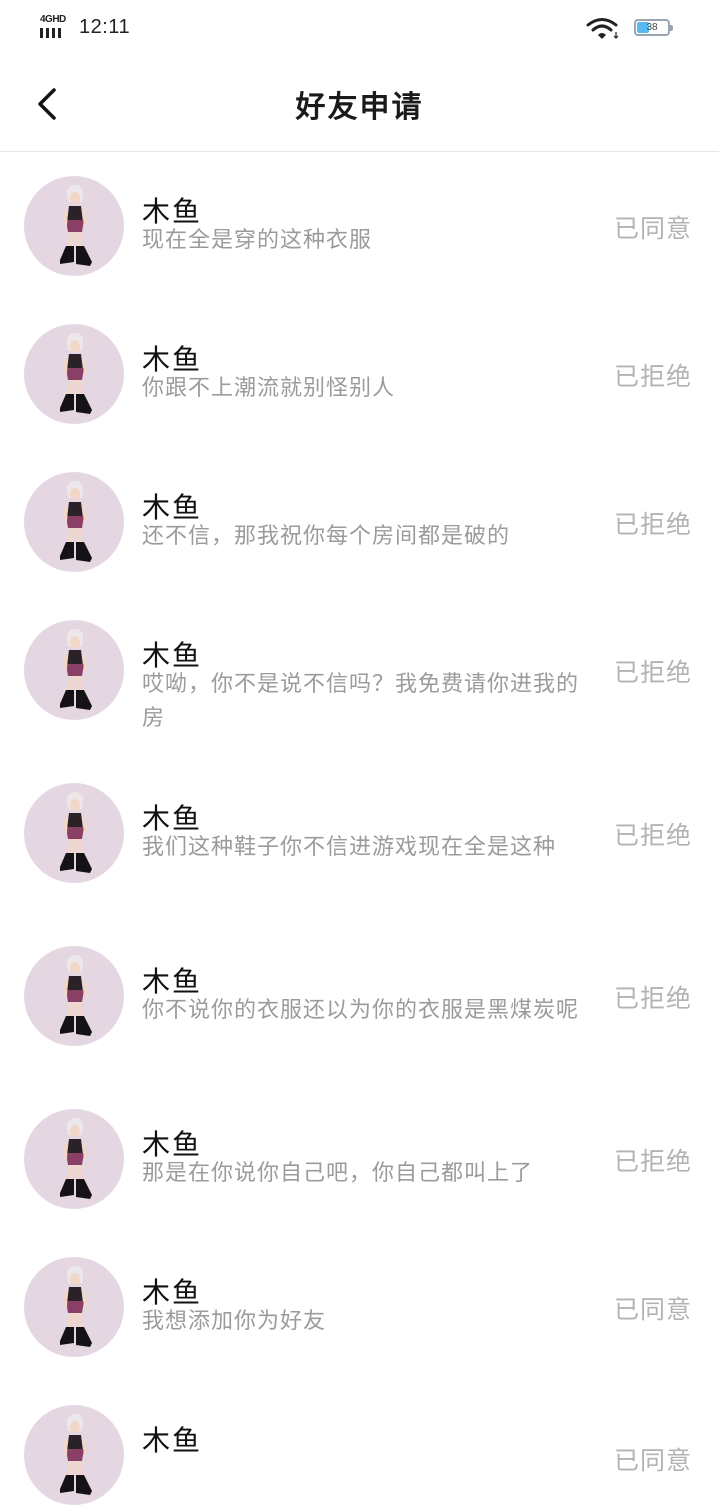 The image size is (719, 1505). Describe the element at coordinates (172, 1440) in the screenshot. I see `requester-name: 木鱼` at that location.